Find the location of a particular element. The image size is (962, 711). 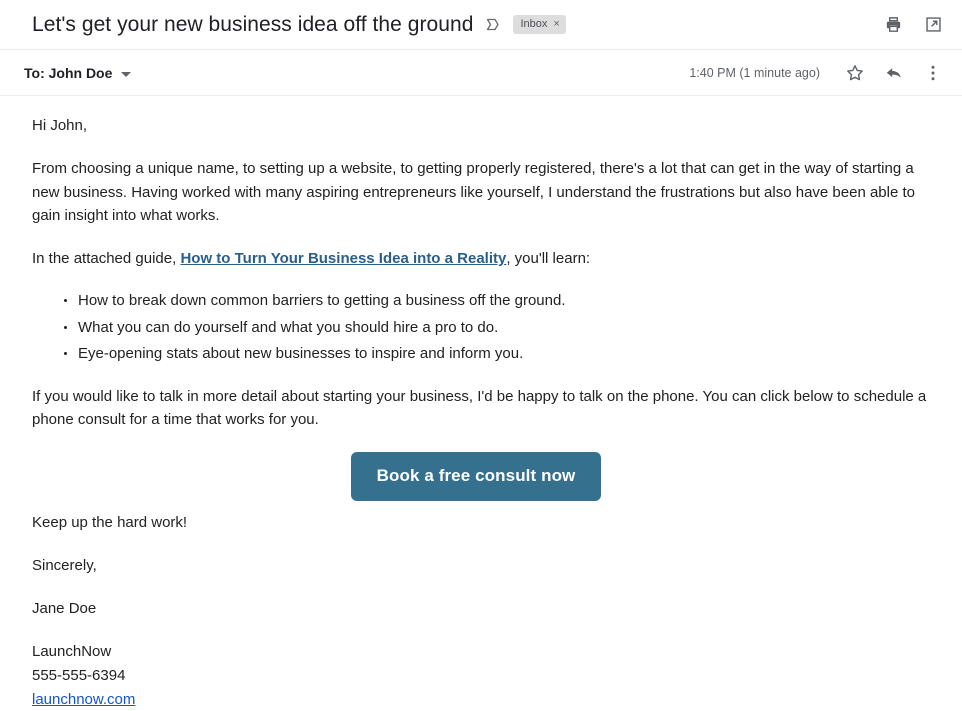

recipient-toggle: To: John Doe is located at coordinates (77, 73).